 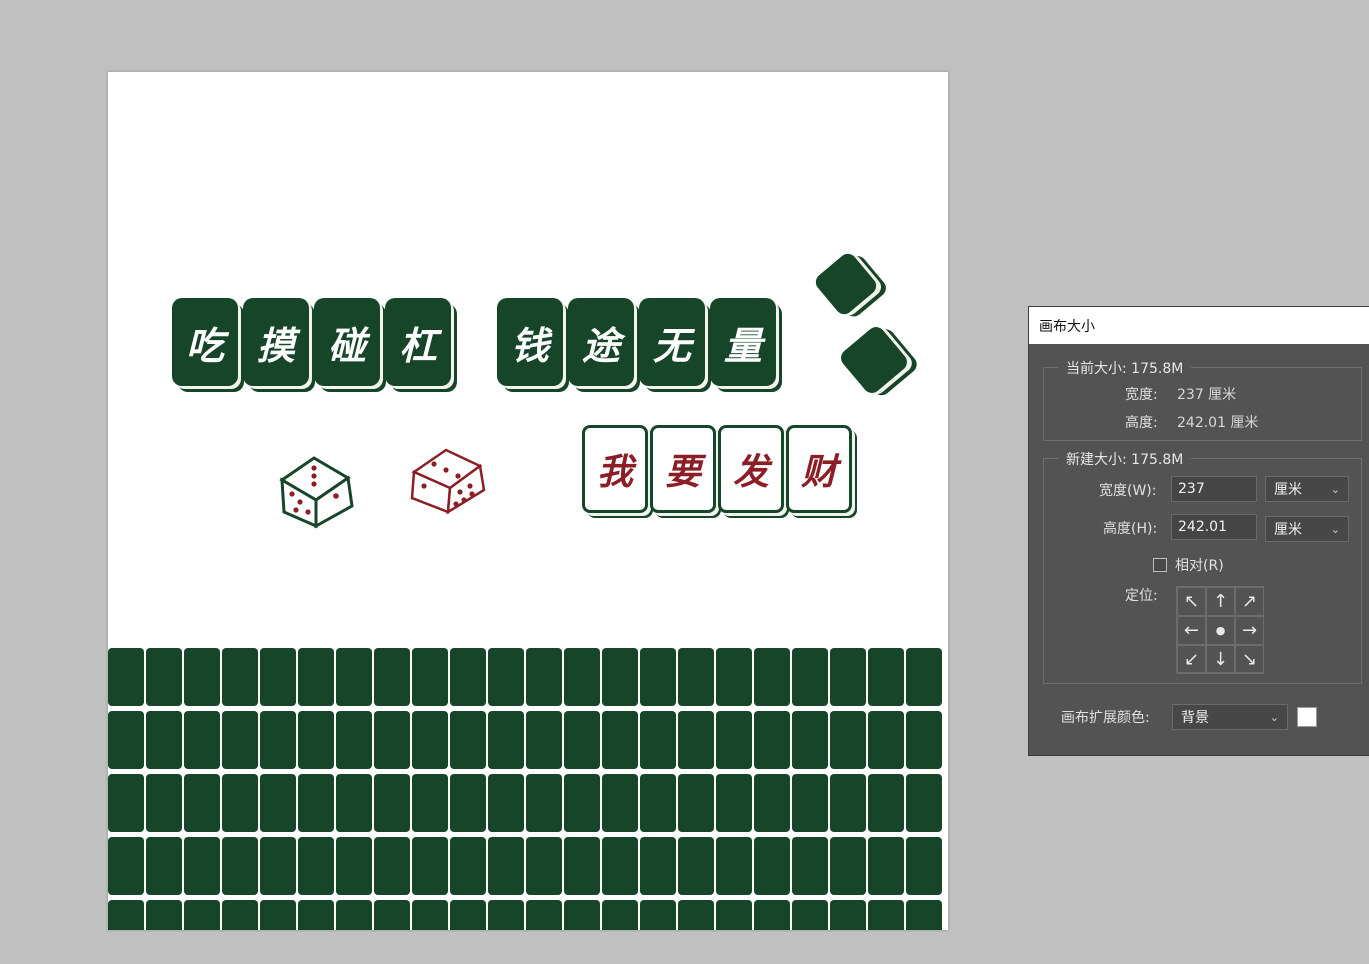 I want to click on anchor-arrow-up-icon: ↑, so click(x=1220, y=601).